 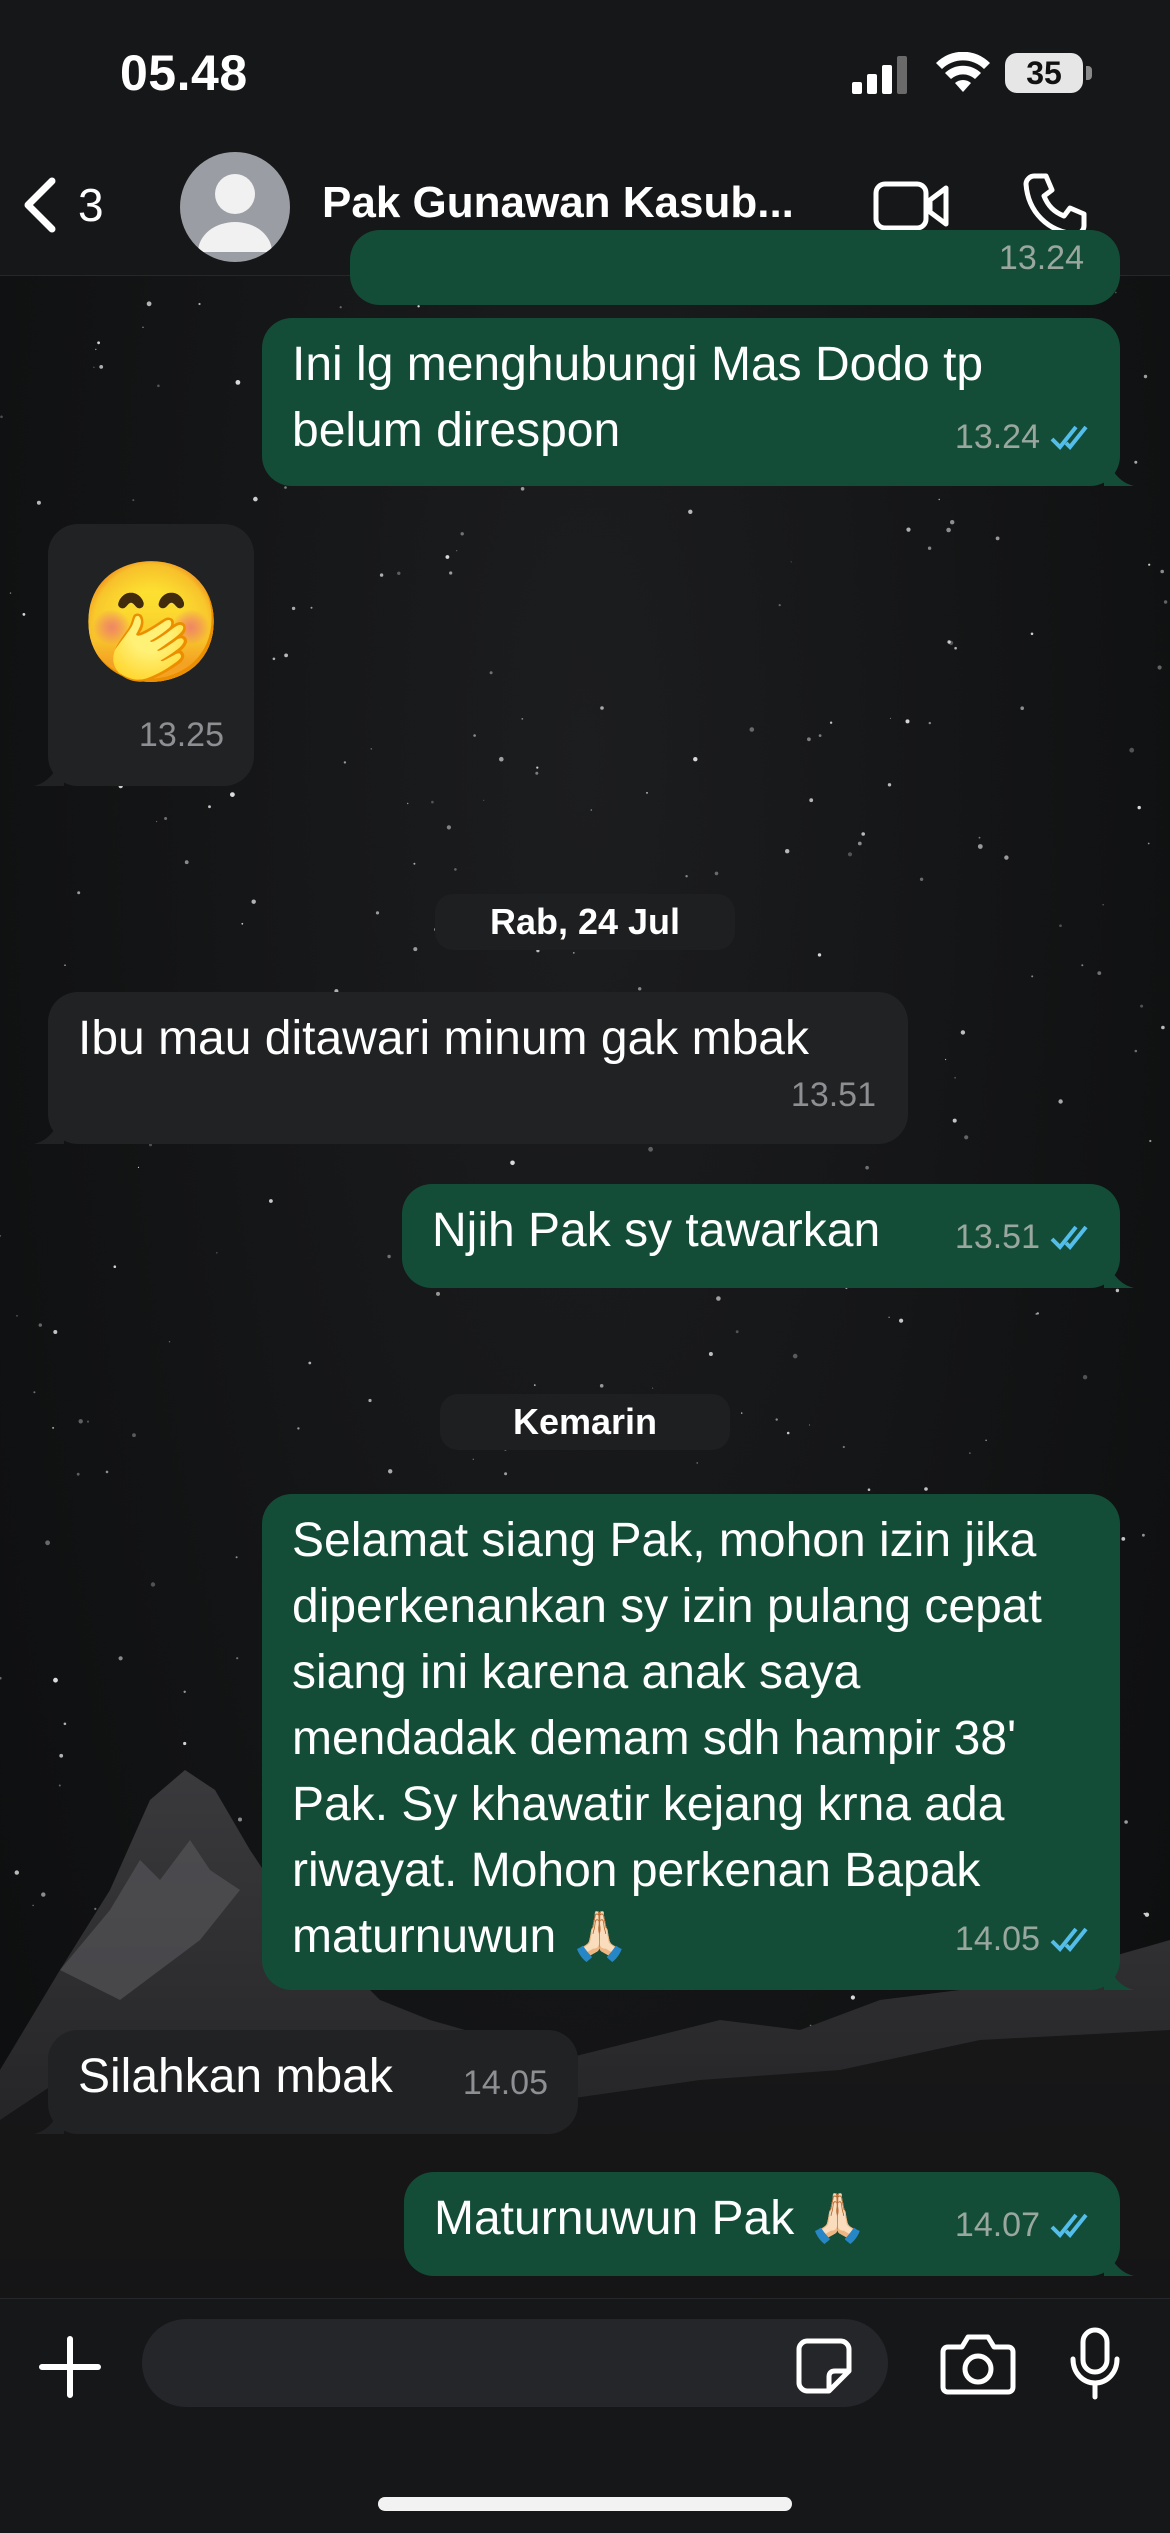 I want to click on message-bubble-incoming: 🤭 13.25, so click(x=144, y=655).